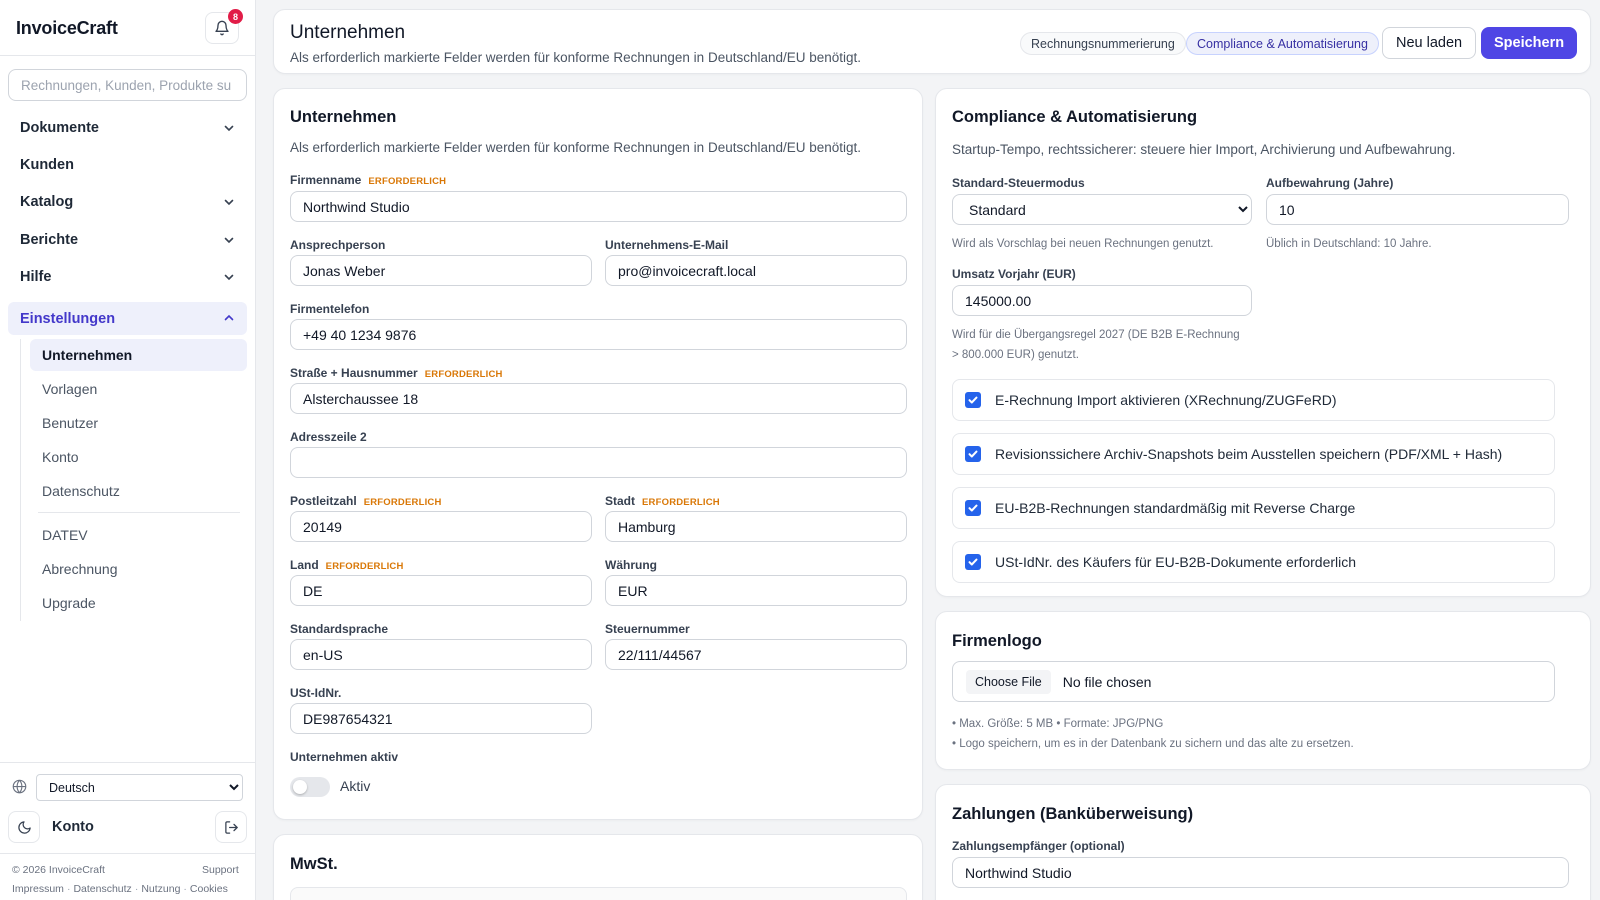 The image size is (1600, 900). Describe the element at coordinates (229, 317) in the screenshot. I see `chevron-up-icon` at that location.